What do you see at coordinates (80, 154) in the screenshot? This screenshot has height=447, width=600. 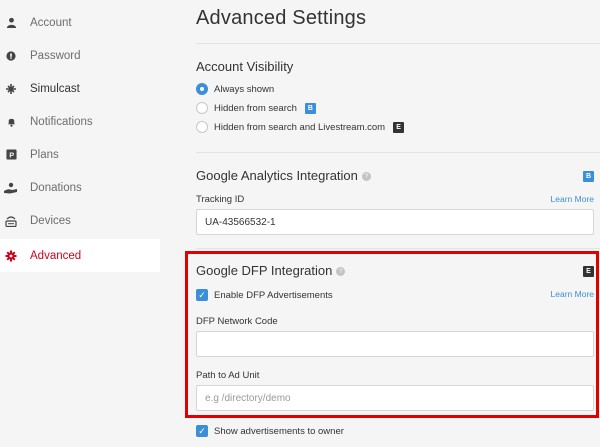 I see `sidebar-item-plans: P Plans` at bounding box center [80, 154].